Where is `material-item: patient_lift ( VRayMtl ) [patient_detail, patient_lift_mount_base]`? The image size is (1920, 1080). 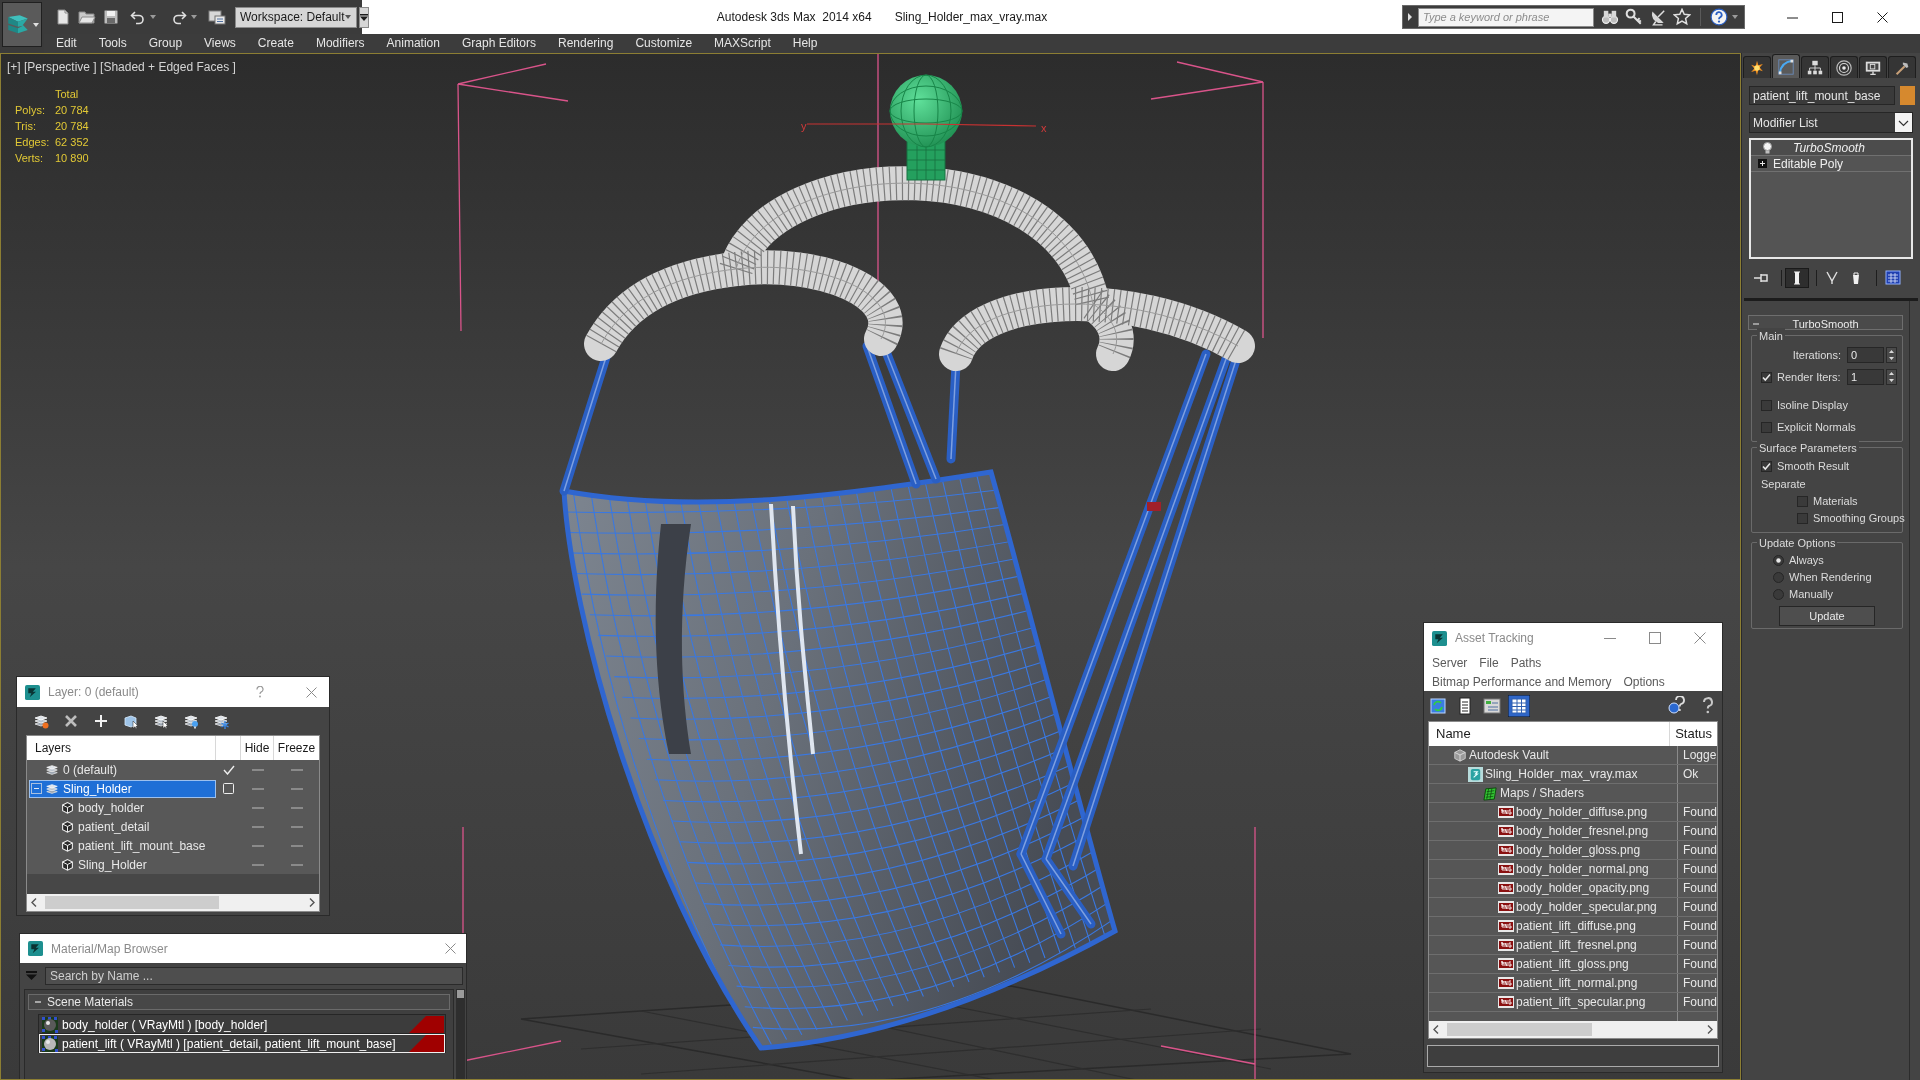 material-item: patient_lift ( VRayMtl ) [patient_detail, patient_lift_mount_base] is located at coordinates (242, 1043).